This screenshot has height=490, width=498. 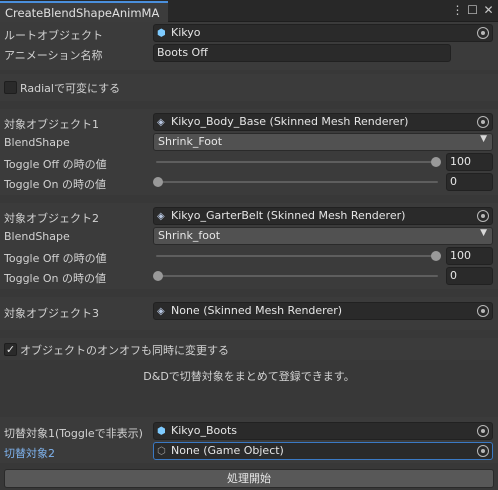 What do you see at coordinates (323, 431) in the screenshot?
I see `switch-target-1-field: ⬢ Kikyo_Boots` at bounding box center [323, 431].